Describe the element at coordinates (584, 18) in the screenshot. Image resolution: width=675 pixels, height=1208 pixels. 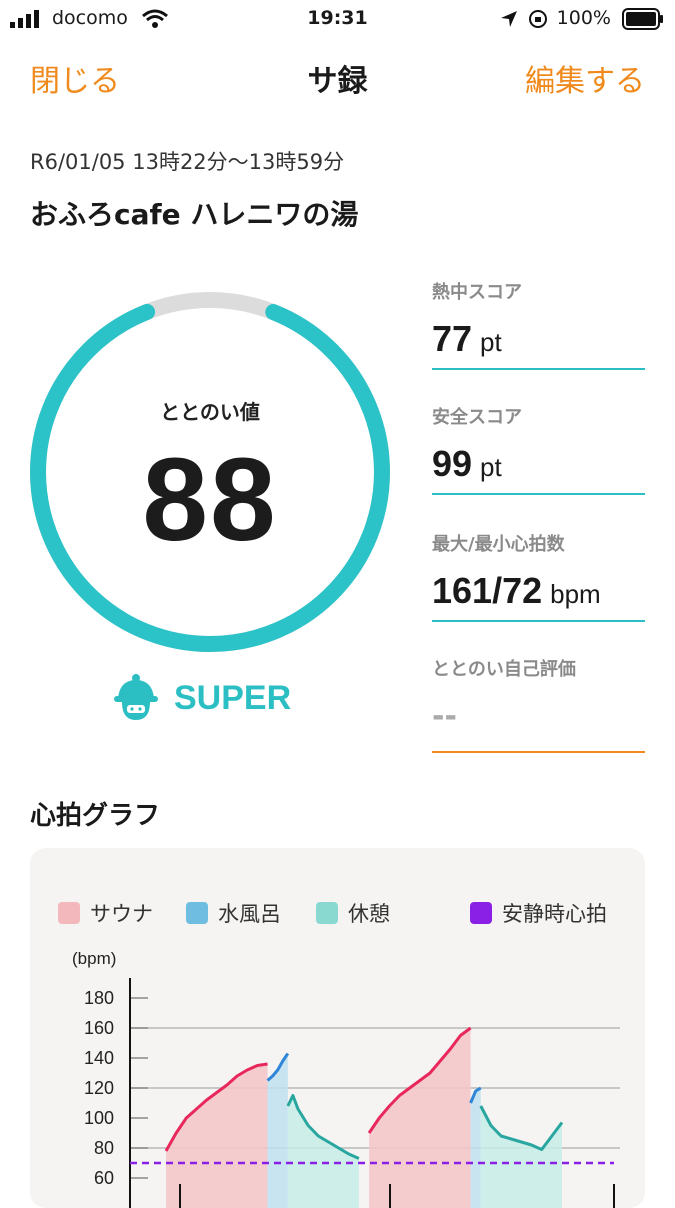
I see `battery-percent: 100%` at that location.